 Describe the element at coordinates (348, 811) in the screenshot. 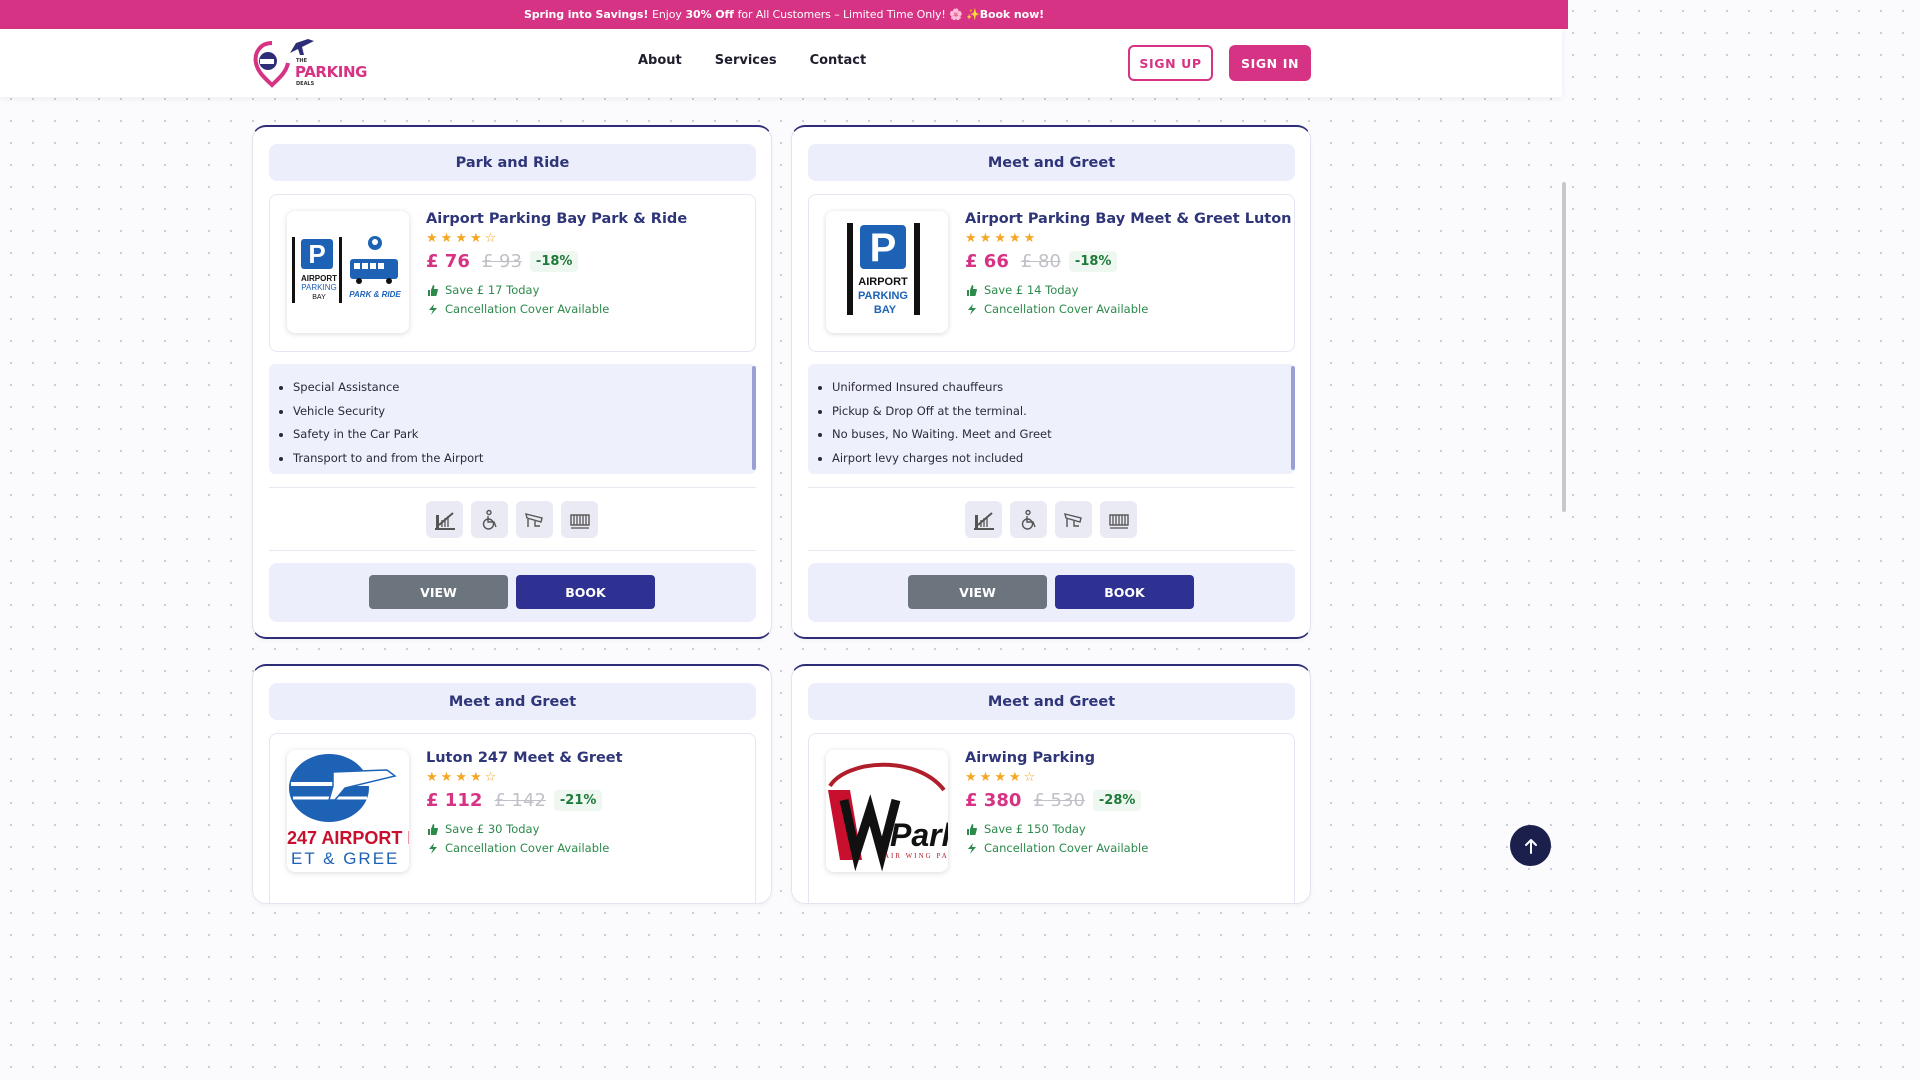

I see `provider-logo: 247 AIRPORT PA ET & GREE` at that location.